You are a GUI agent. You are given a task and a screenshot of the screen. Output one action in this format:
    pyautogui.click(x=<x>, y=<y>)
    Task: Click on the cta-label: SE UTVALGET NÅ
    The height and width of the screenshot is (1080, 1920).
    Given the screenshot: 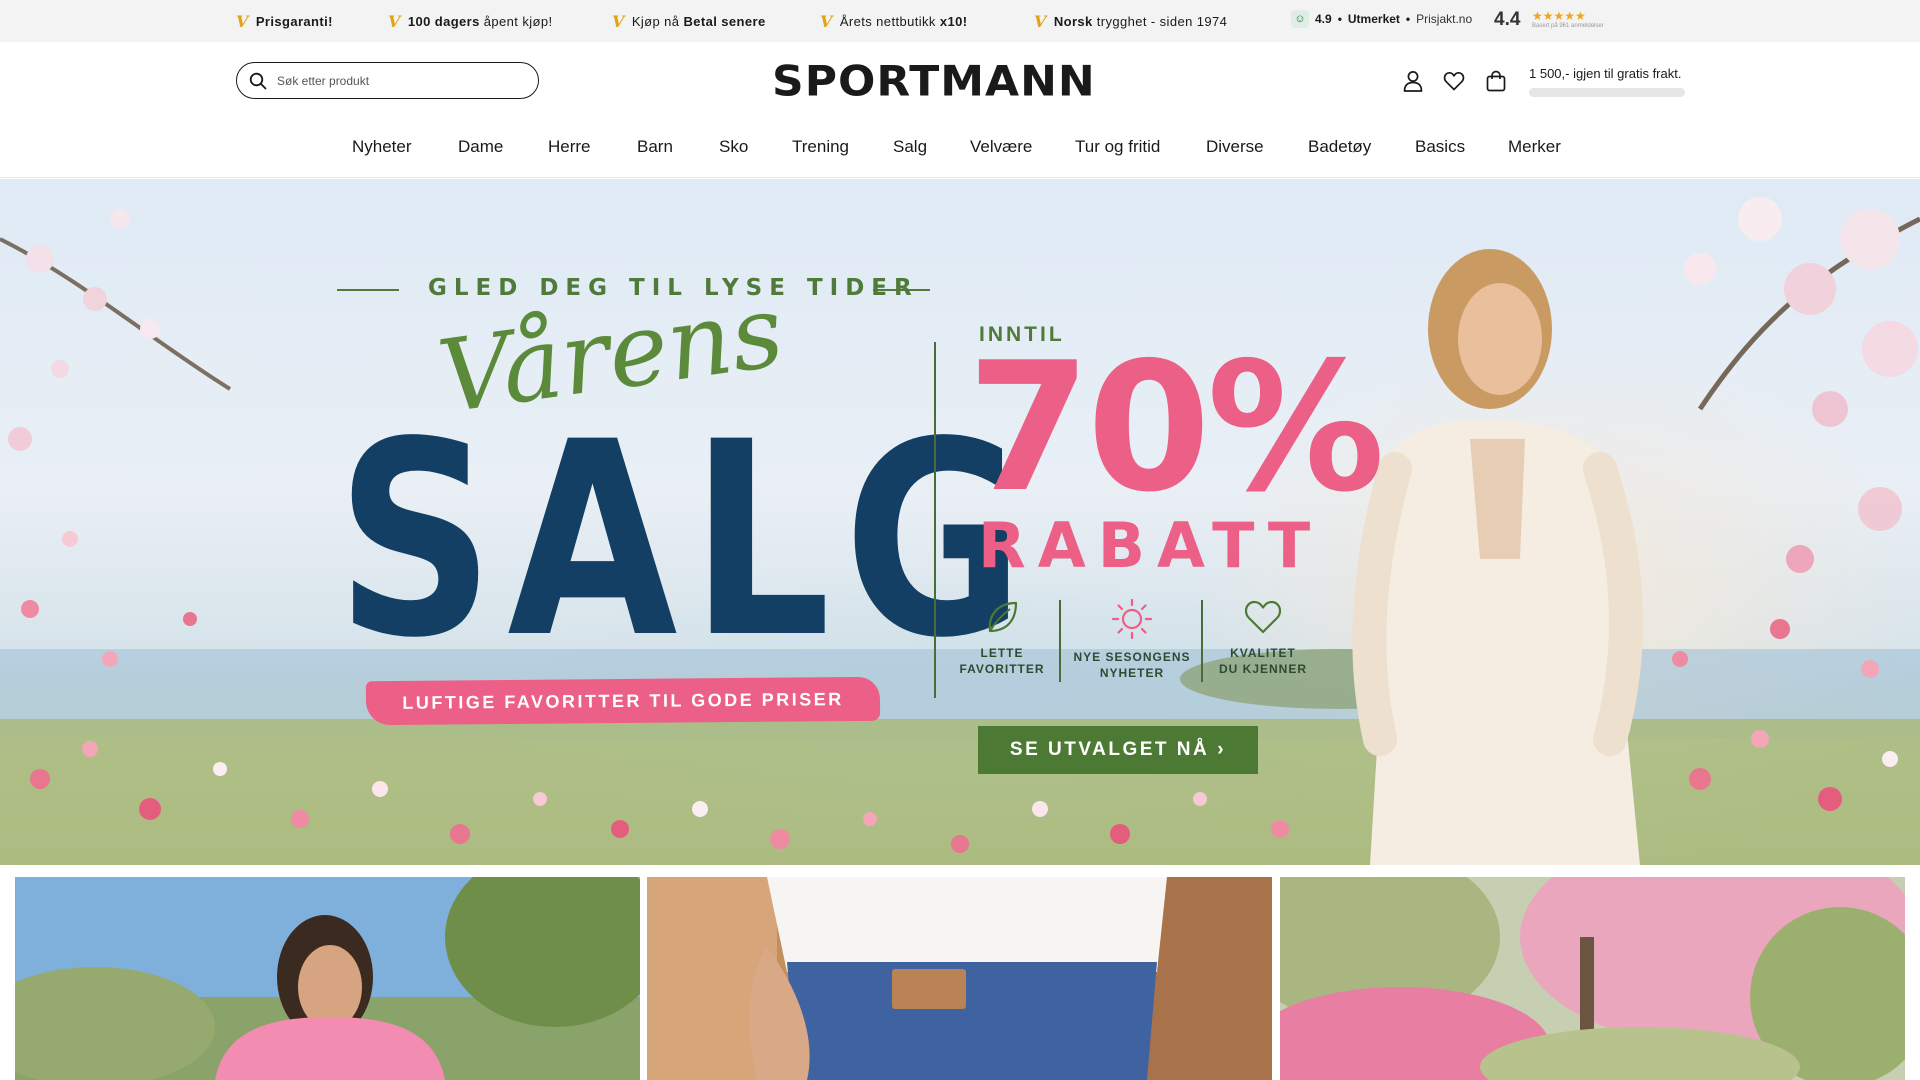 What is the action you would take?
    pyautogui.click(x=1109, y=749)
    